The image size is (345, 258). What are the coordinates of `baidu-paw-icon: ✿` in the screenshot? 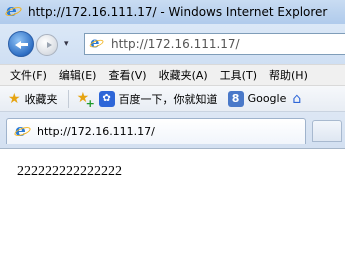 It's located at (106, 98).